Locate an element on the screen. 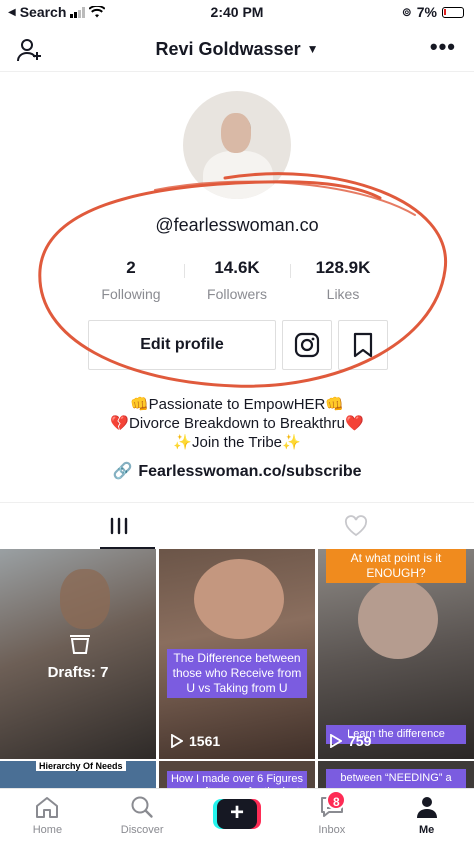 Image resolution: width=474 pixels, height=842 pixels. profile-header: Revi Goldwasser ▼ ••• is located at coordinates (237, 50).